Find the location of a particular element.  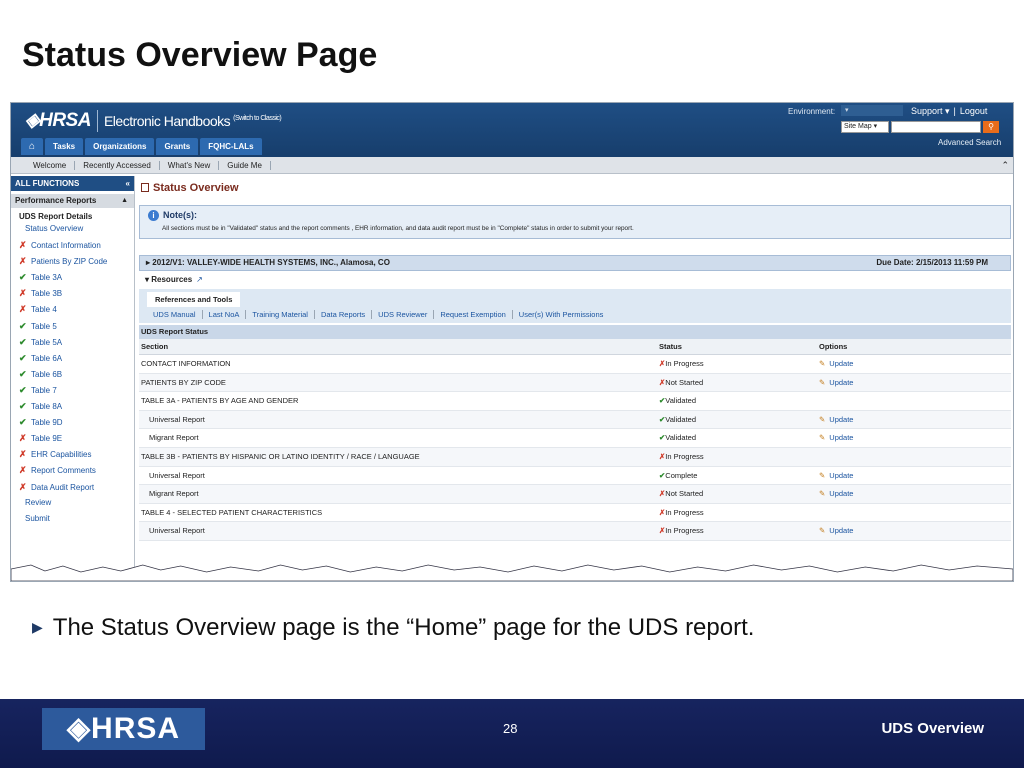

due-date: Due Date: 2/15/2013 11:59 PM is located at coordinates (932, 262).